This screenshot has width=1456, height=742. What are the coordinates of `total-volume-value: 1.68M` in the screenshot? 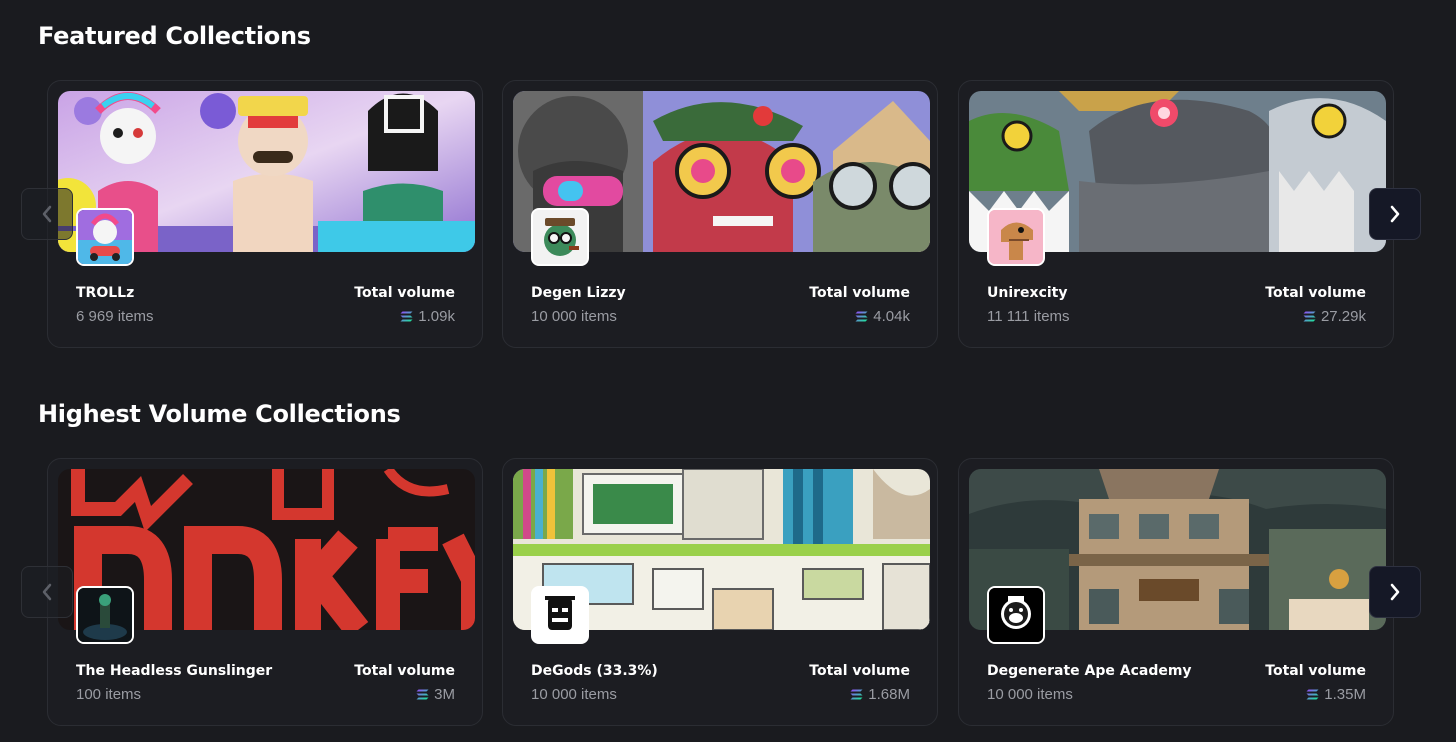 It's located at (880, 694).